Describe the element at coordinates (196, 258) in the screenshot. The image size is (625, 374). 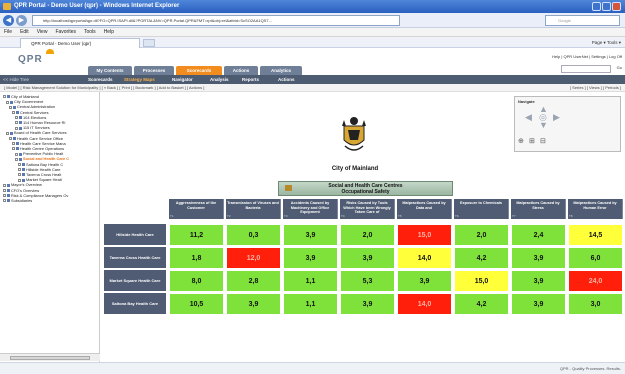
I see `risk-cell: 1,8` at that location.